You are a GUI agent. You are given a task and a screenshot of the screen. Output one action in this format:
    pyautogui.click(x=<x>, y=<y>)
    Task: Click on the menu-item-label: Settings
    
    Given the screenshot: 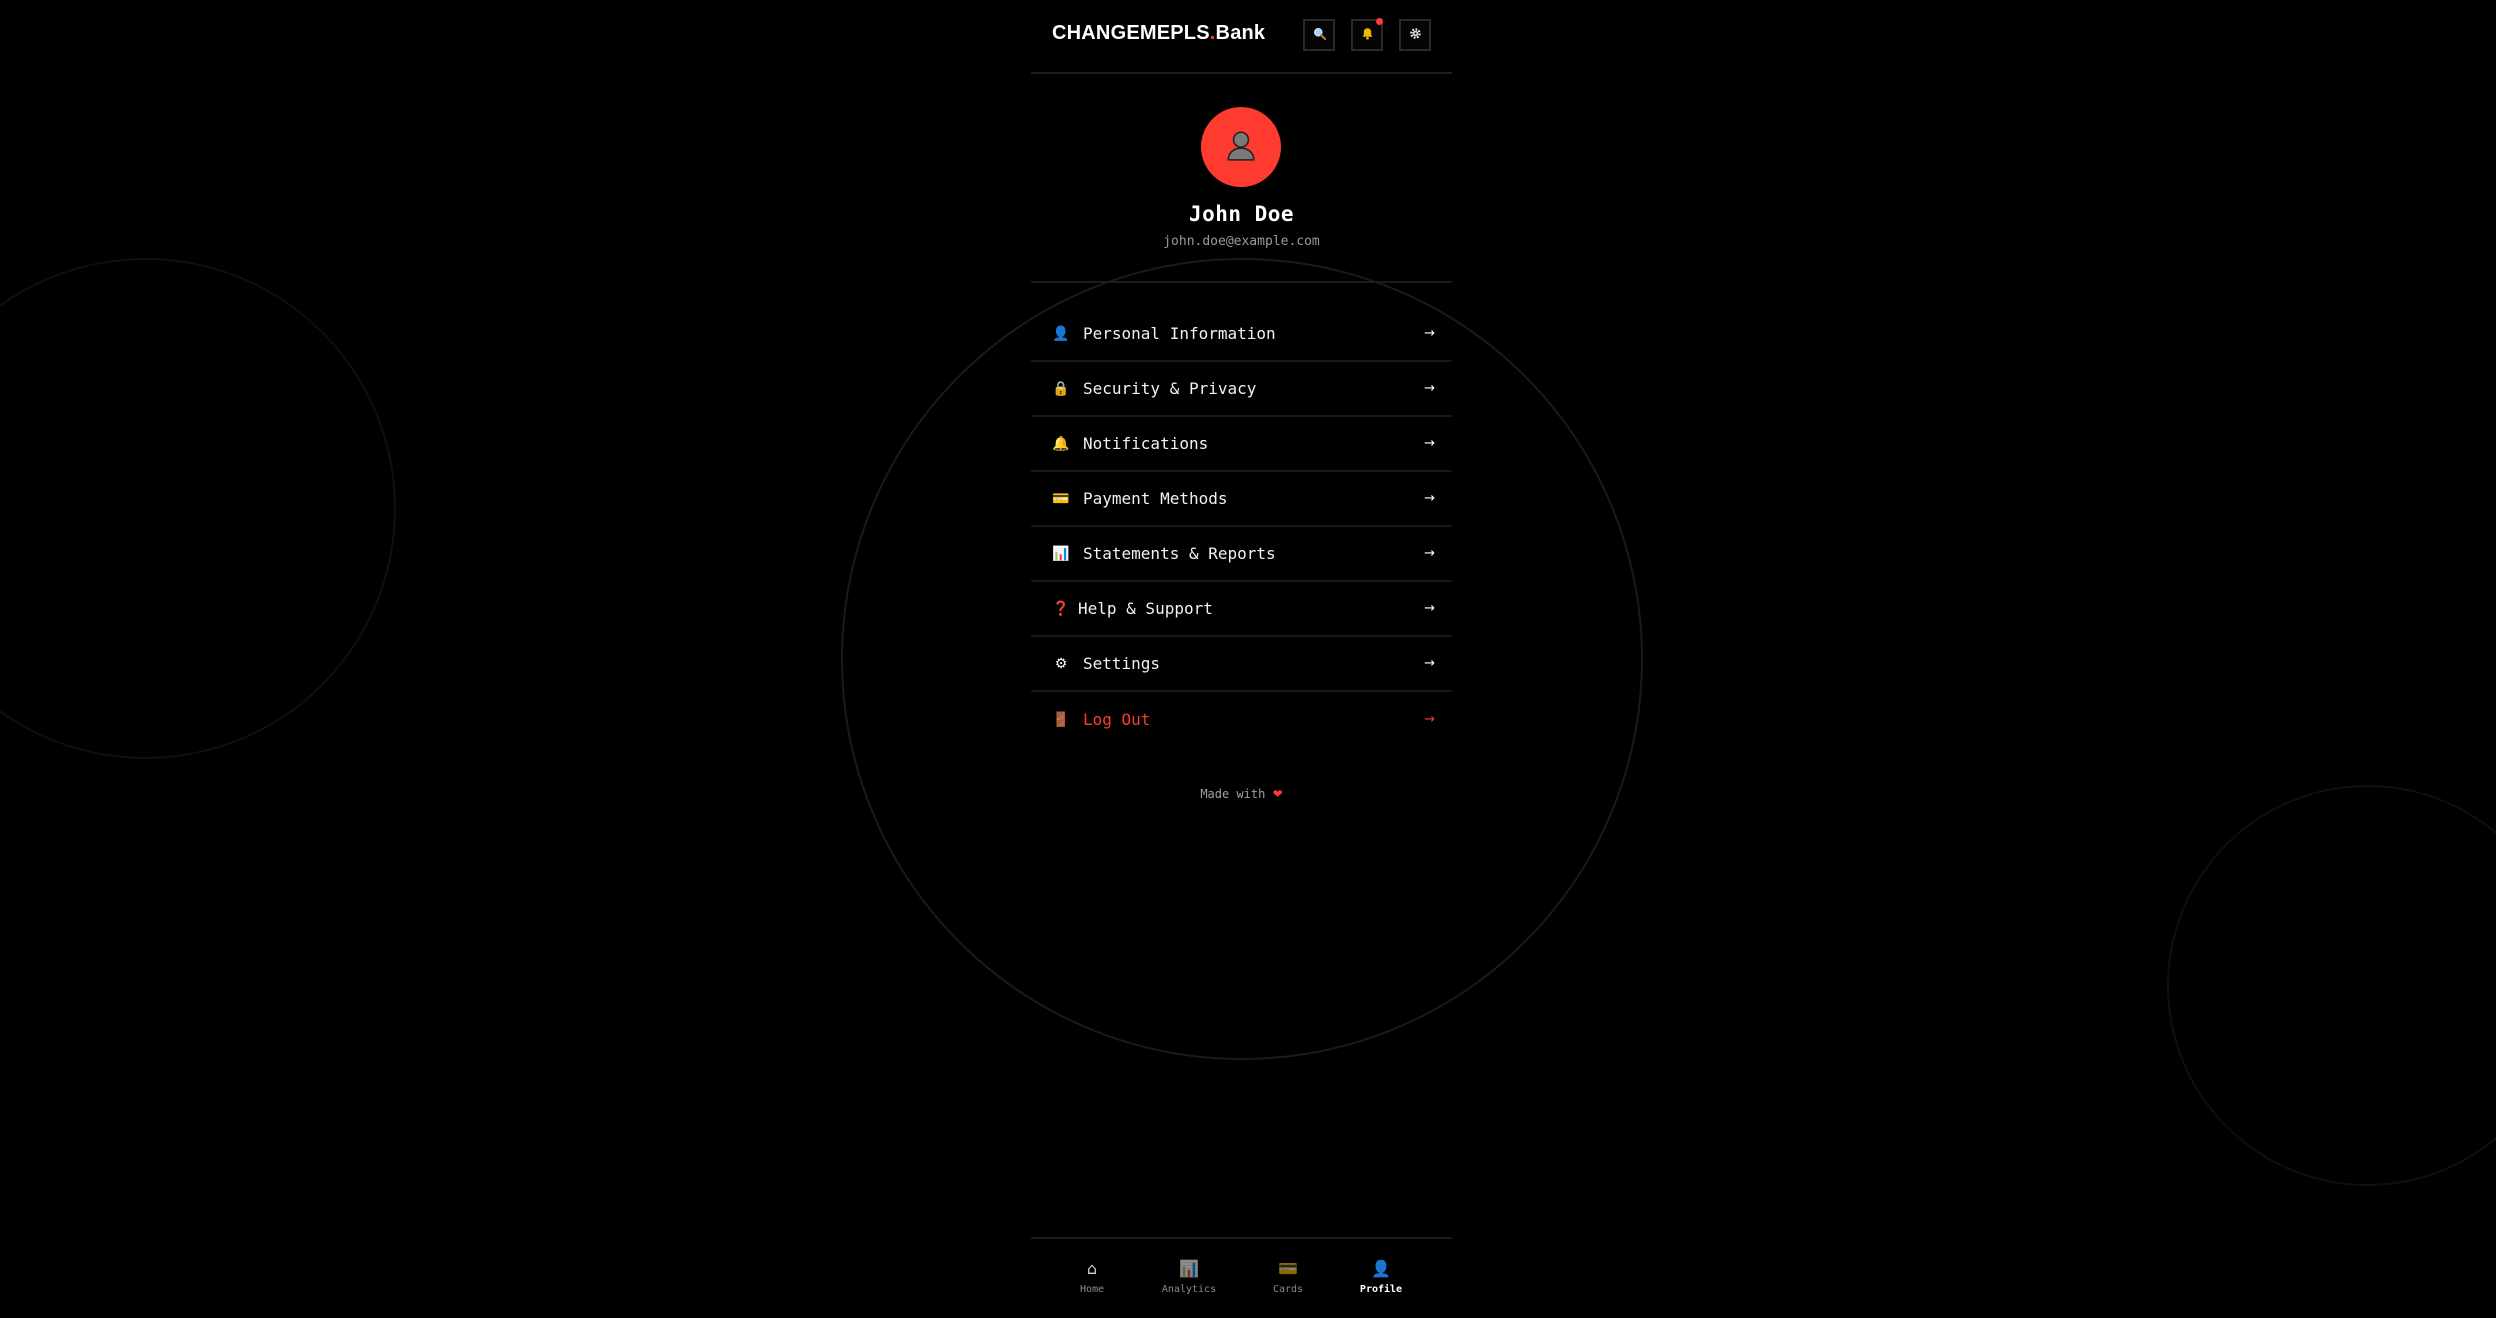 What is the action you would take?
    pyautogui.click(x=1122, y=663)
    